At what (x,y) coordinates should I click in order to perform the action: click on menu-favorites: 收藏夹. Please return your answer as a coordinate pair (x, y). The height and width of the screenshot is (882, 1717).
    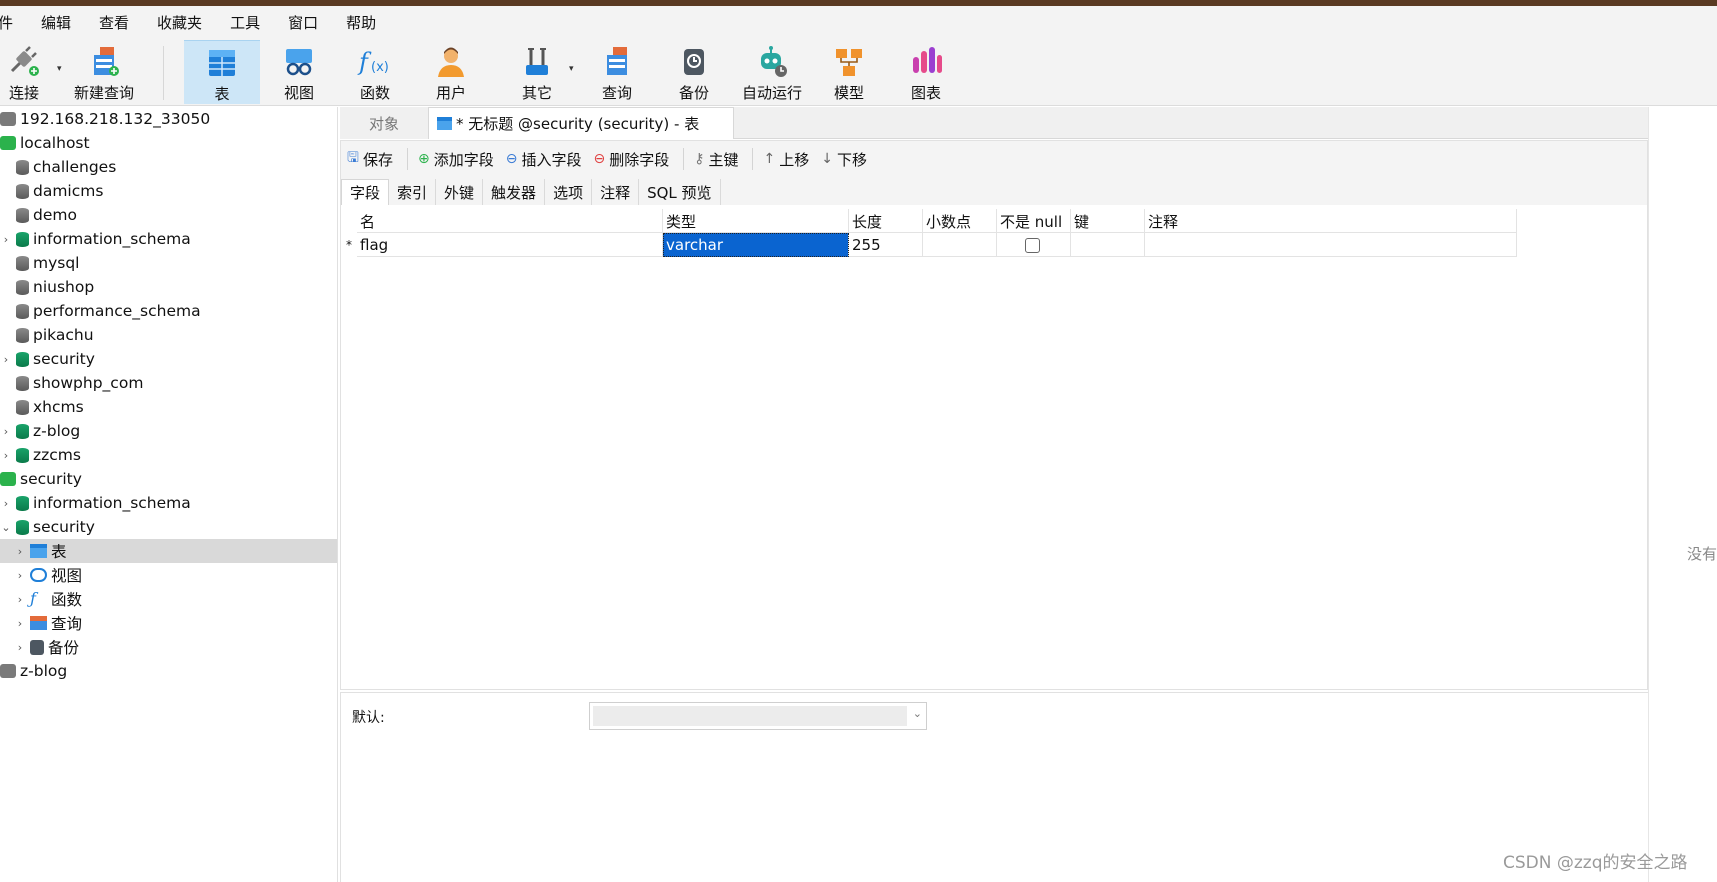
    Looking at the image, I should click on (179, 22).